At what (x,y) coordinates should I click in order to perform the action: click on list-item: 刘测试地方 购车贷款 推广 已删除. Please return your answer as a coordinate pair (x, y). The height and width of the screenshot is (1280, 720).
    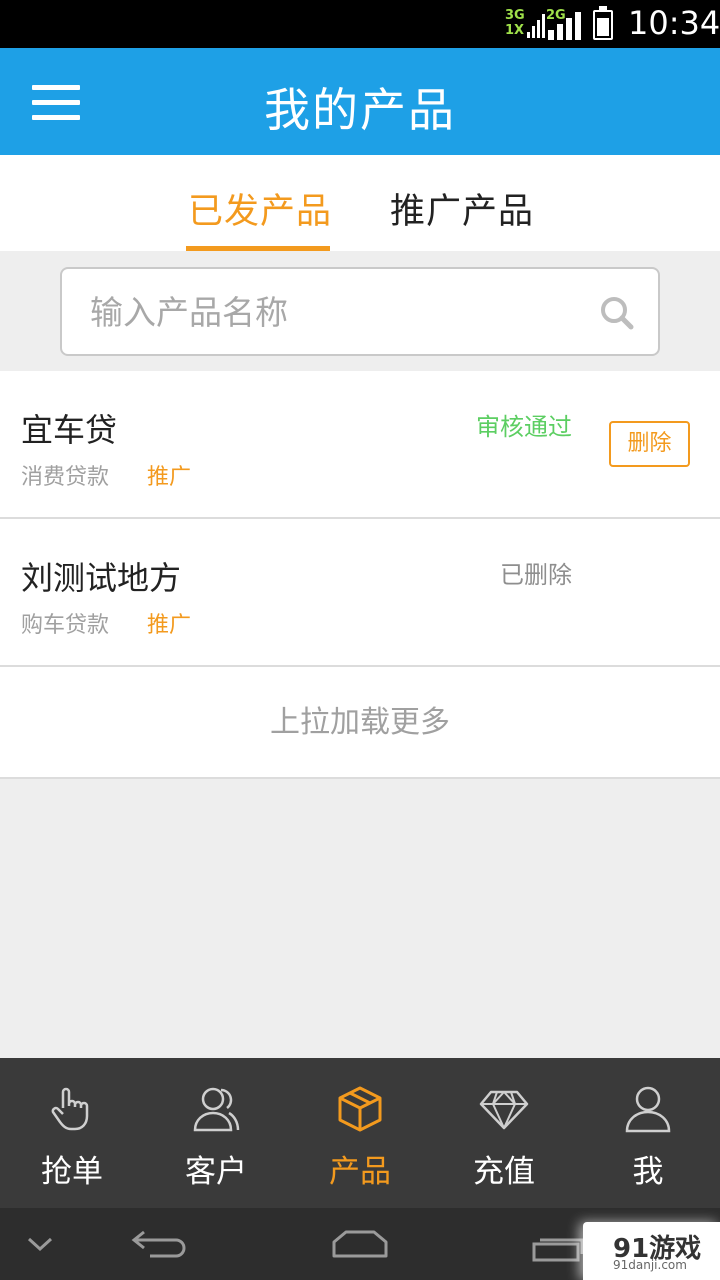
    Looking at the image, I should click on (360, 593).